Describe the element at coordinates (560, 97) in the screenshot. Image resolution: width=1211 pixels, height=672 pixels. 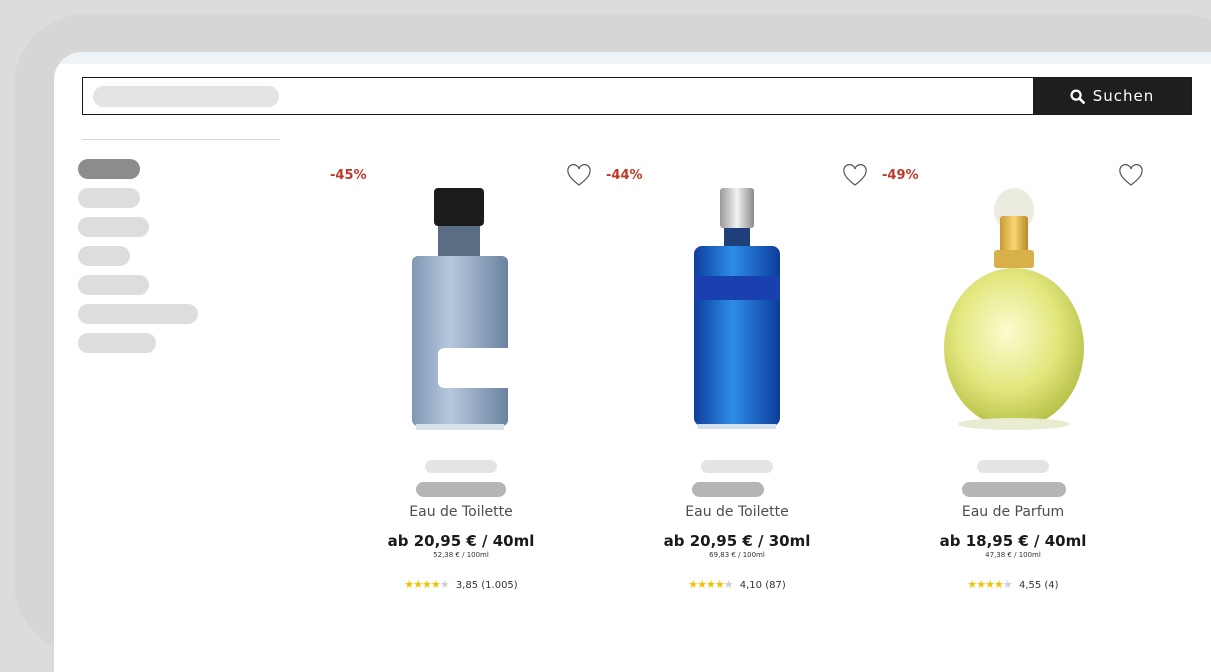
I see `search-input` at that location.